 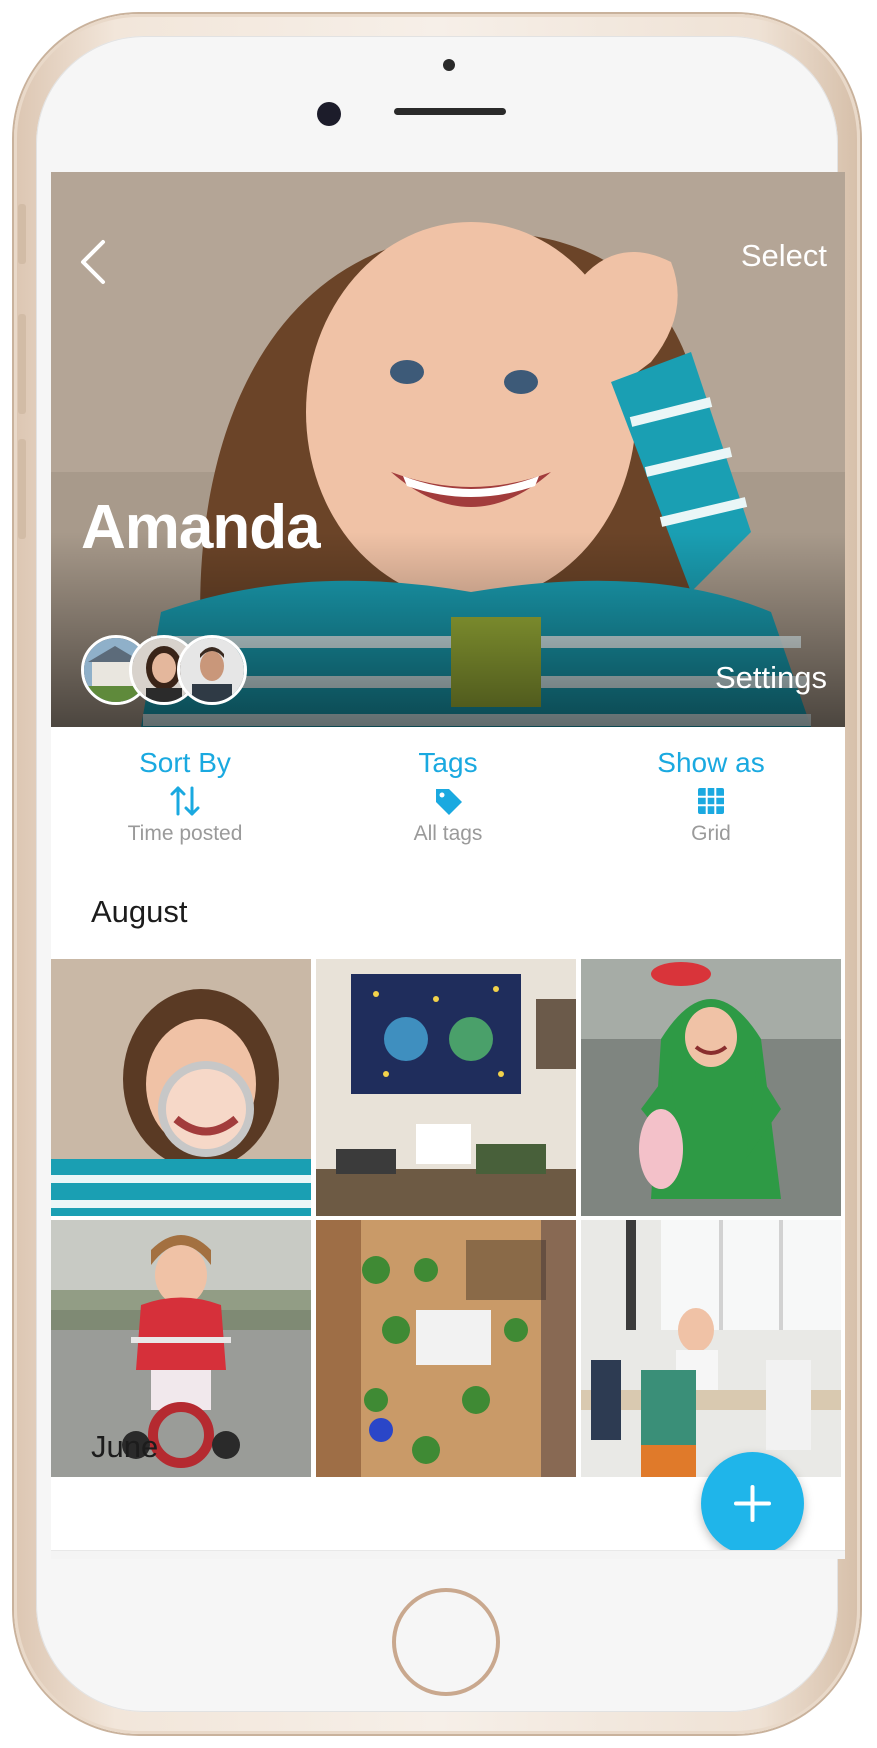 What do you see at coordinates (22, 489) in the screenshot?
I see `volume-down-button` at bounding box center [22, 489].